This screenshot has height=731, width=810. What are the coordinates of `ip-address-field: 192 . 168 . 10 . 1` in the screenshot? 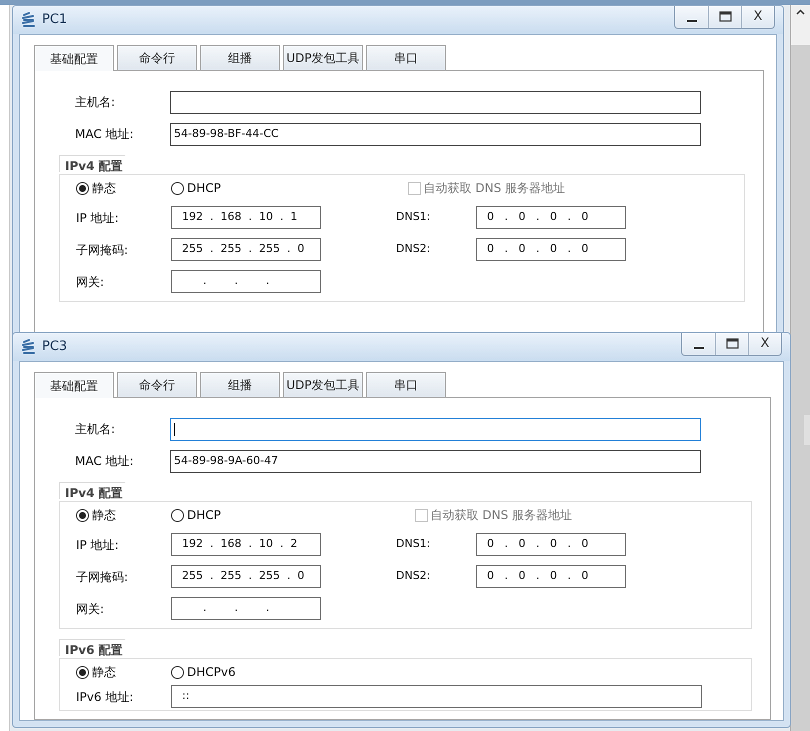 It's located at (246, 217).